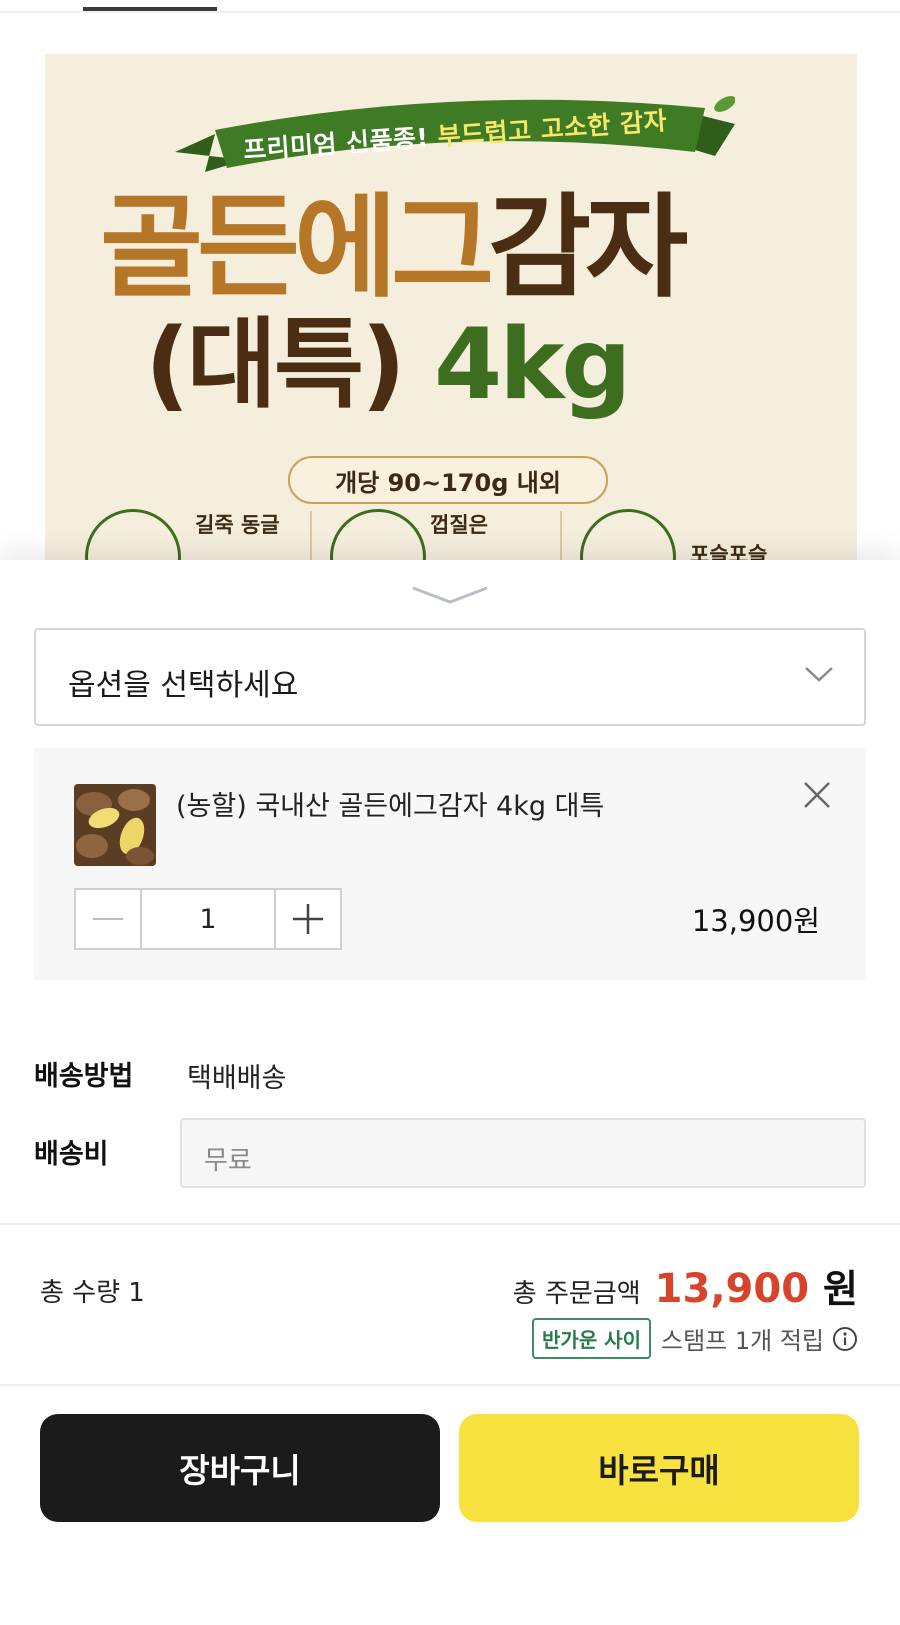  I want to click on shipping-method-value: 택배배송, so click(237, 1078).